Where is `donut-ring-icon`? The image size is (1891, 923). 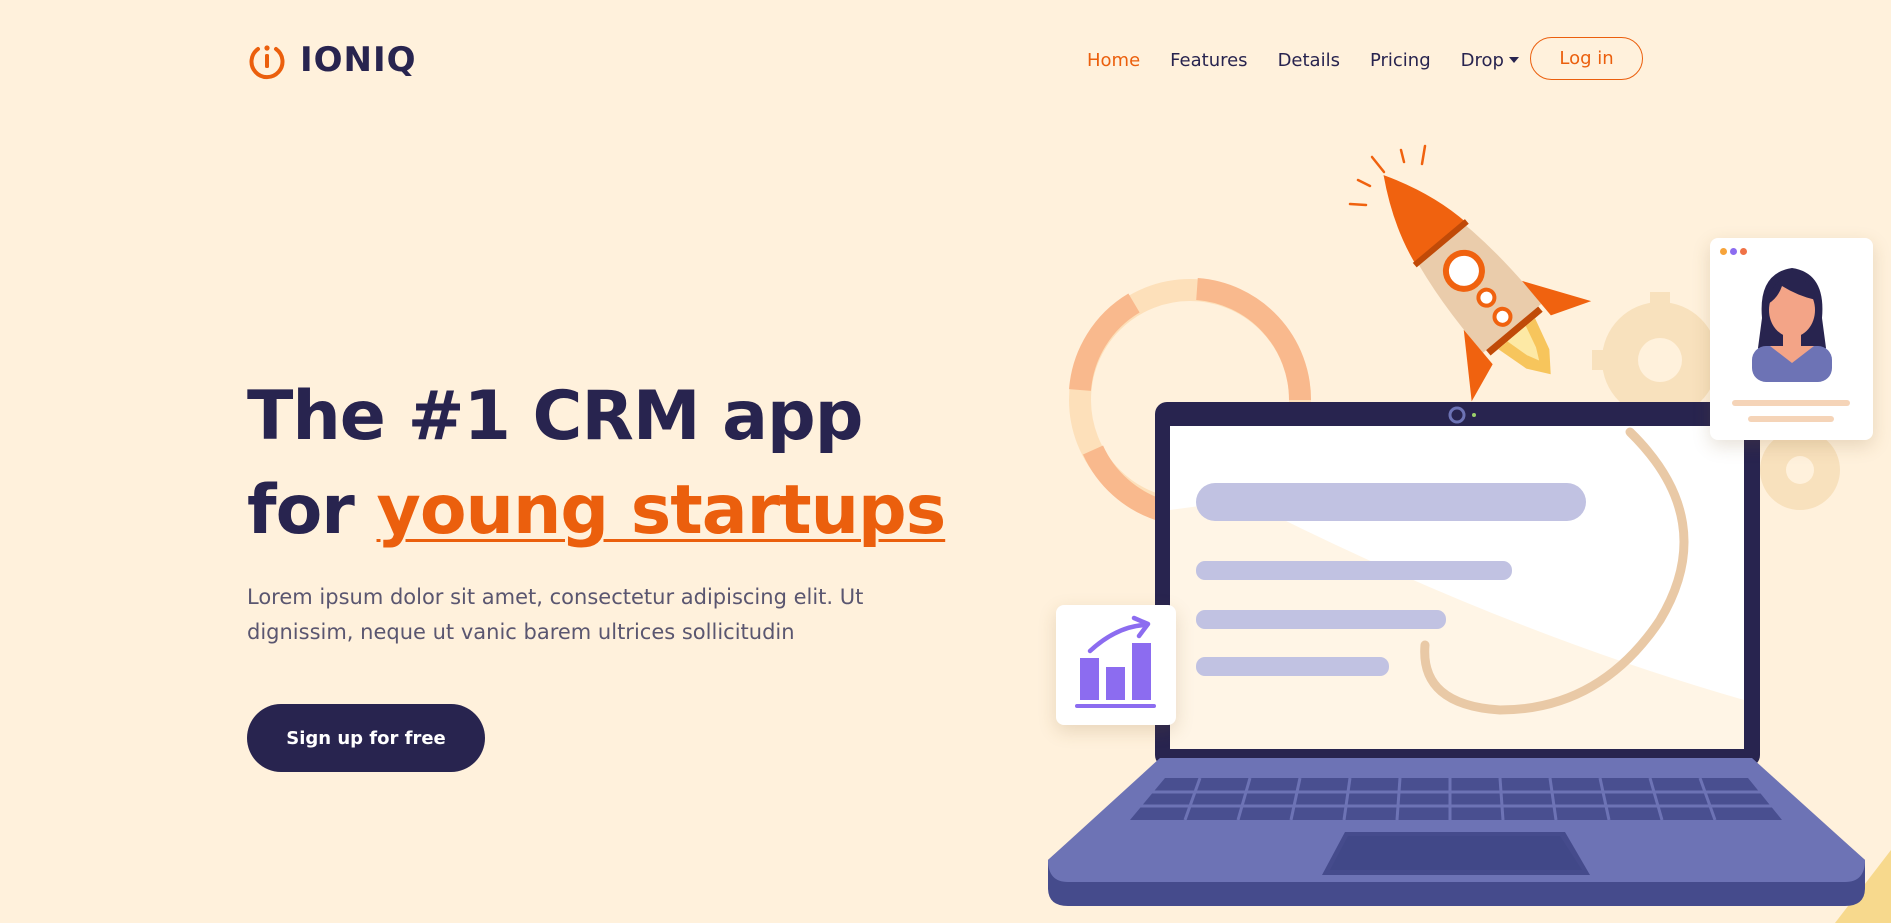 donut-ring-icon is located at coordinates (1190, 399).